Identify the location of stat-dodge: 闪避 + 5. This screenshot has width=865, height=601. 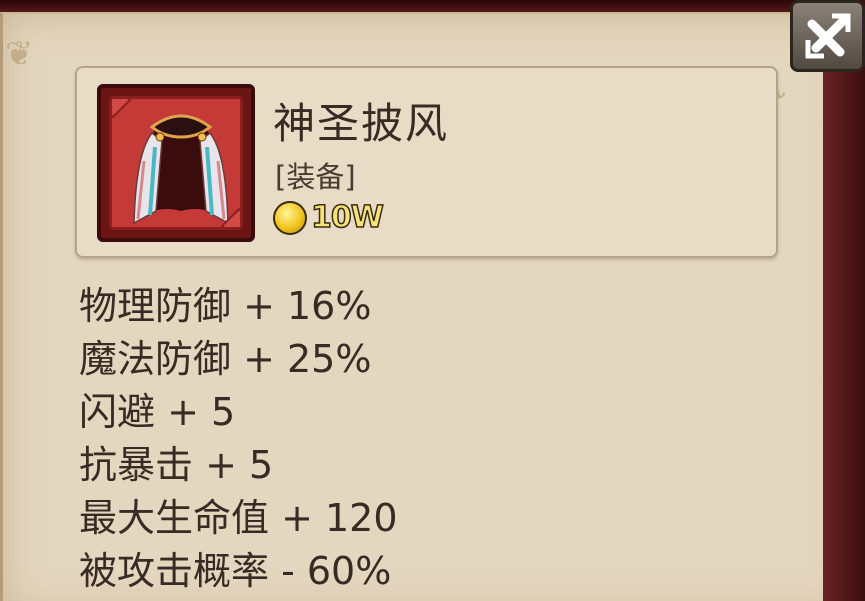
(157, 412).